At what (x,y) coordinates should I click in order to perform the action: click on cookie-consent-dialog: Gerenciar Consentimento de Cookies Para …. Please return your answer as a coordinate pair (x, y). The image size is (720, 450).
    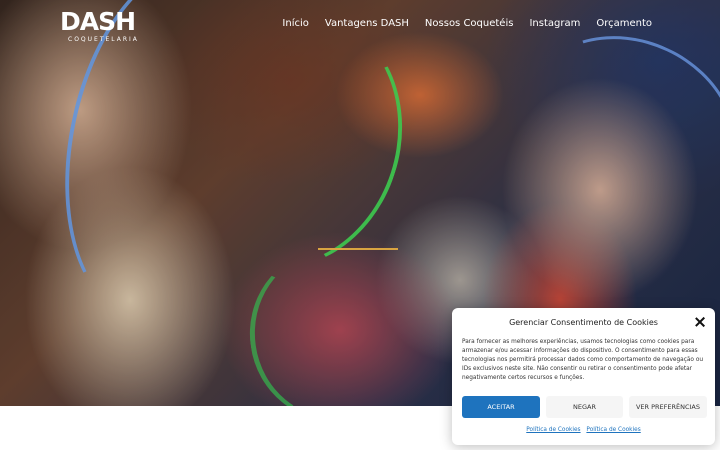
    Looking at the image, I should click on (583, 376).